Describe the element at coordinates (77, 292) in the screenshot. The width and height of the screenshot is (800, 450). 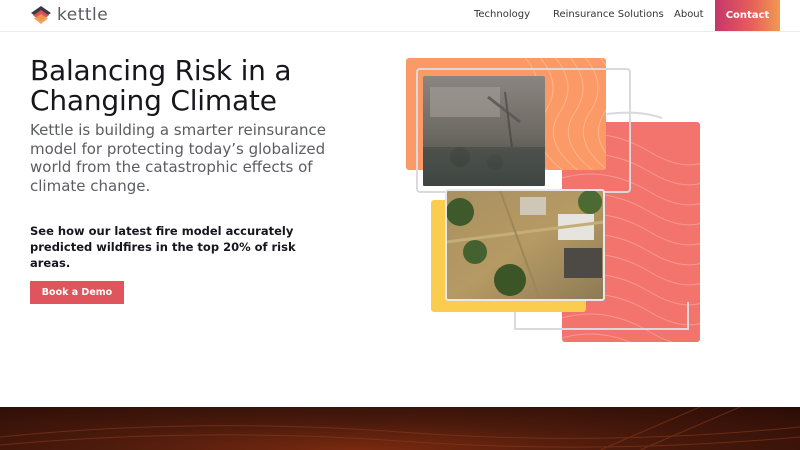
I see `book-demo-button: Book a Demo` at that location.